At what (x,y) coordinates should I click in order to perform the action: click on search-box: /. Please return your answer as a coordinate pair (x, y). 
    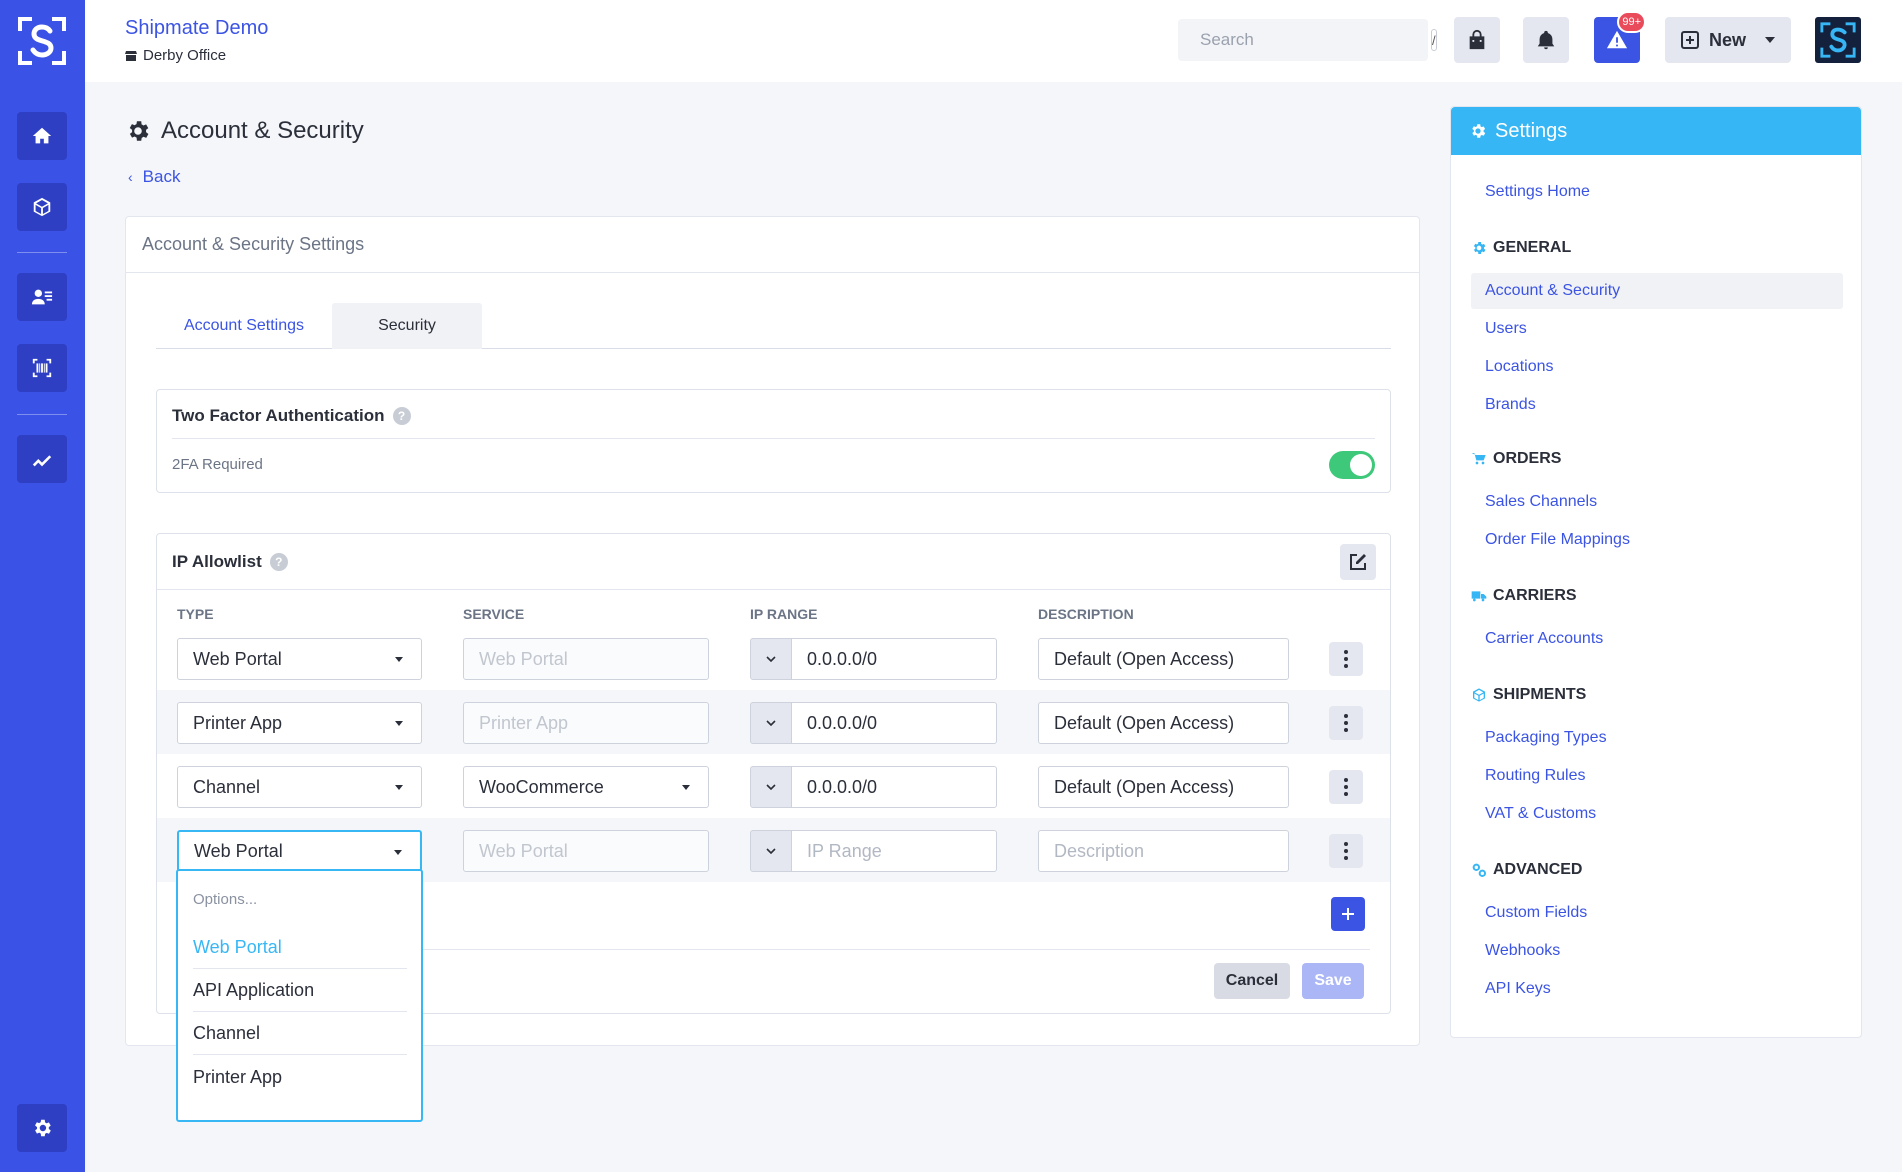
    Looking at the image, I should click on (1307, 40).